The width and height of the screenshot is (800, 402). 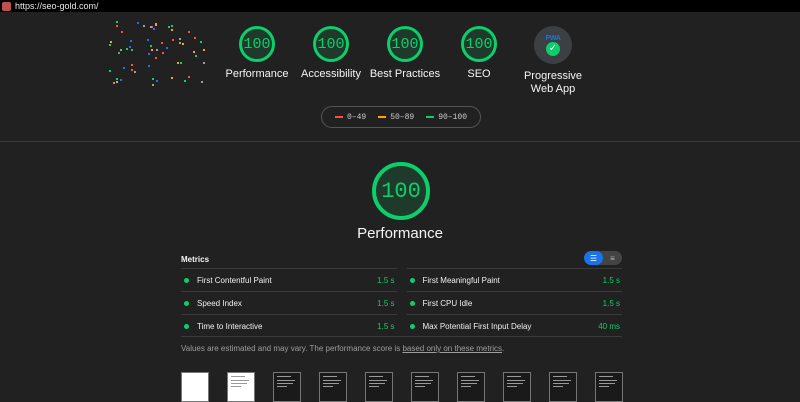 I want to click on pwa-logo: PWA, so click(x=553, y=38).